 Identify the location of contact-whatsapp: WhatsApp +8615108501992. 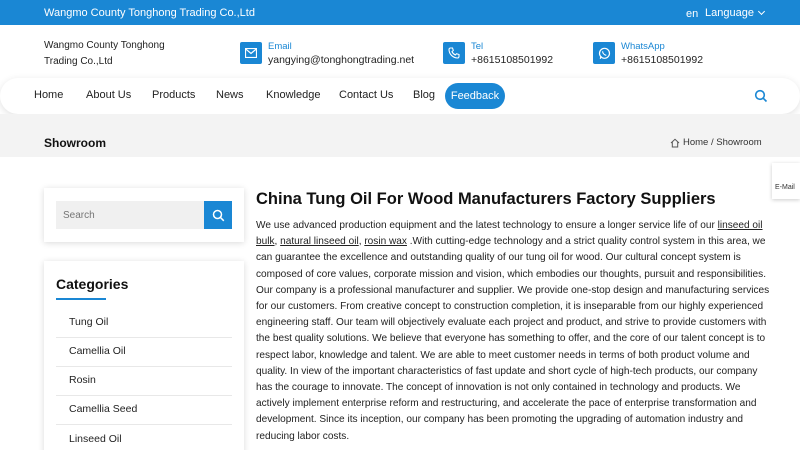
(658, 55).